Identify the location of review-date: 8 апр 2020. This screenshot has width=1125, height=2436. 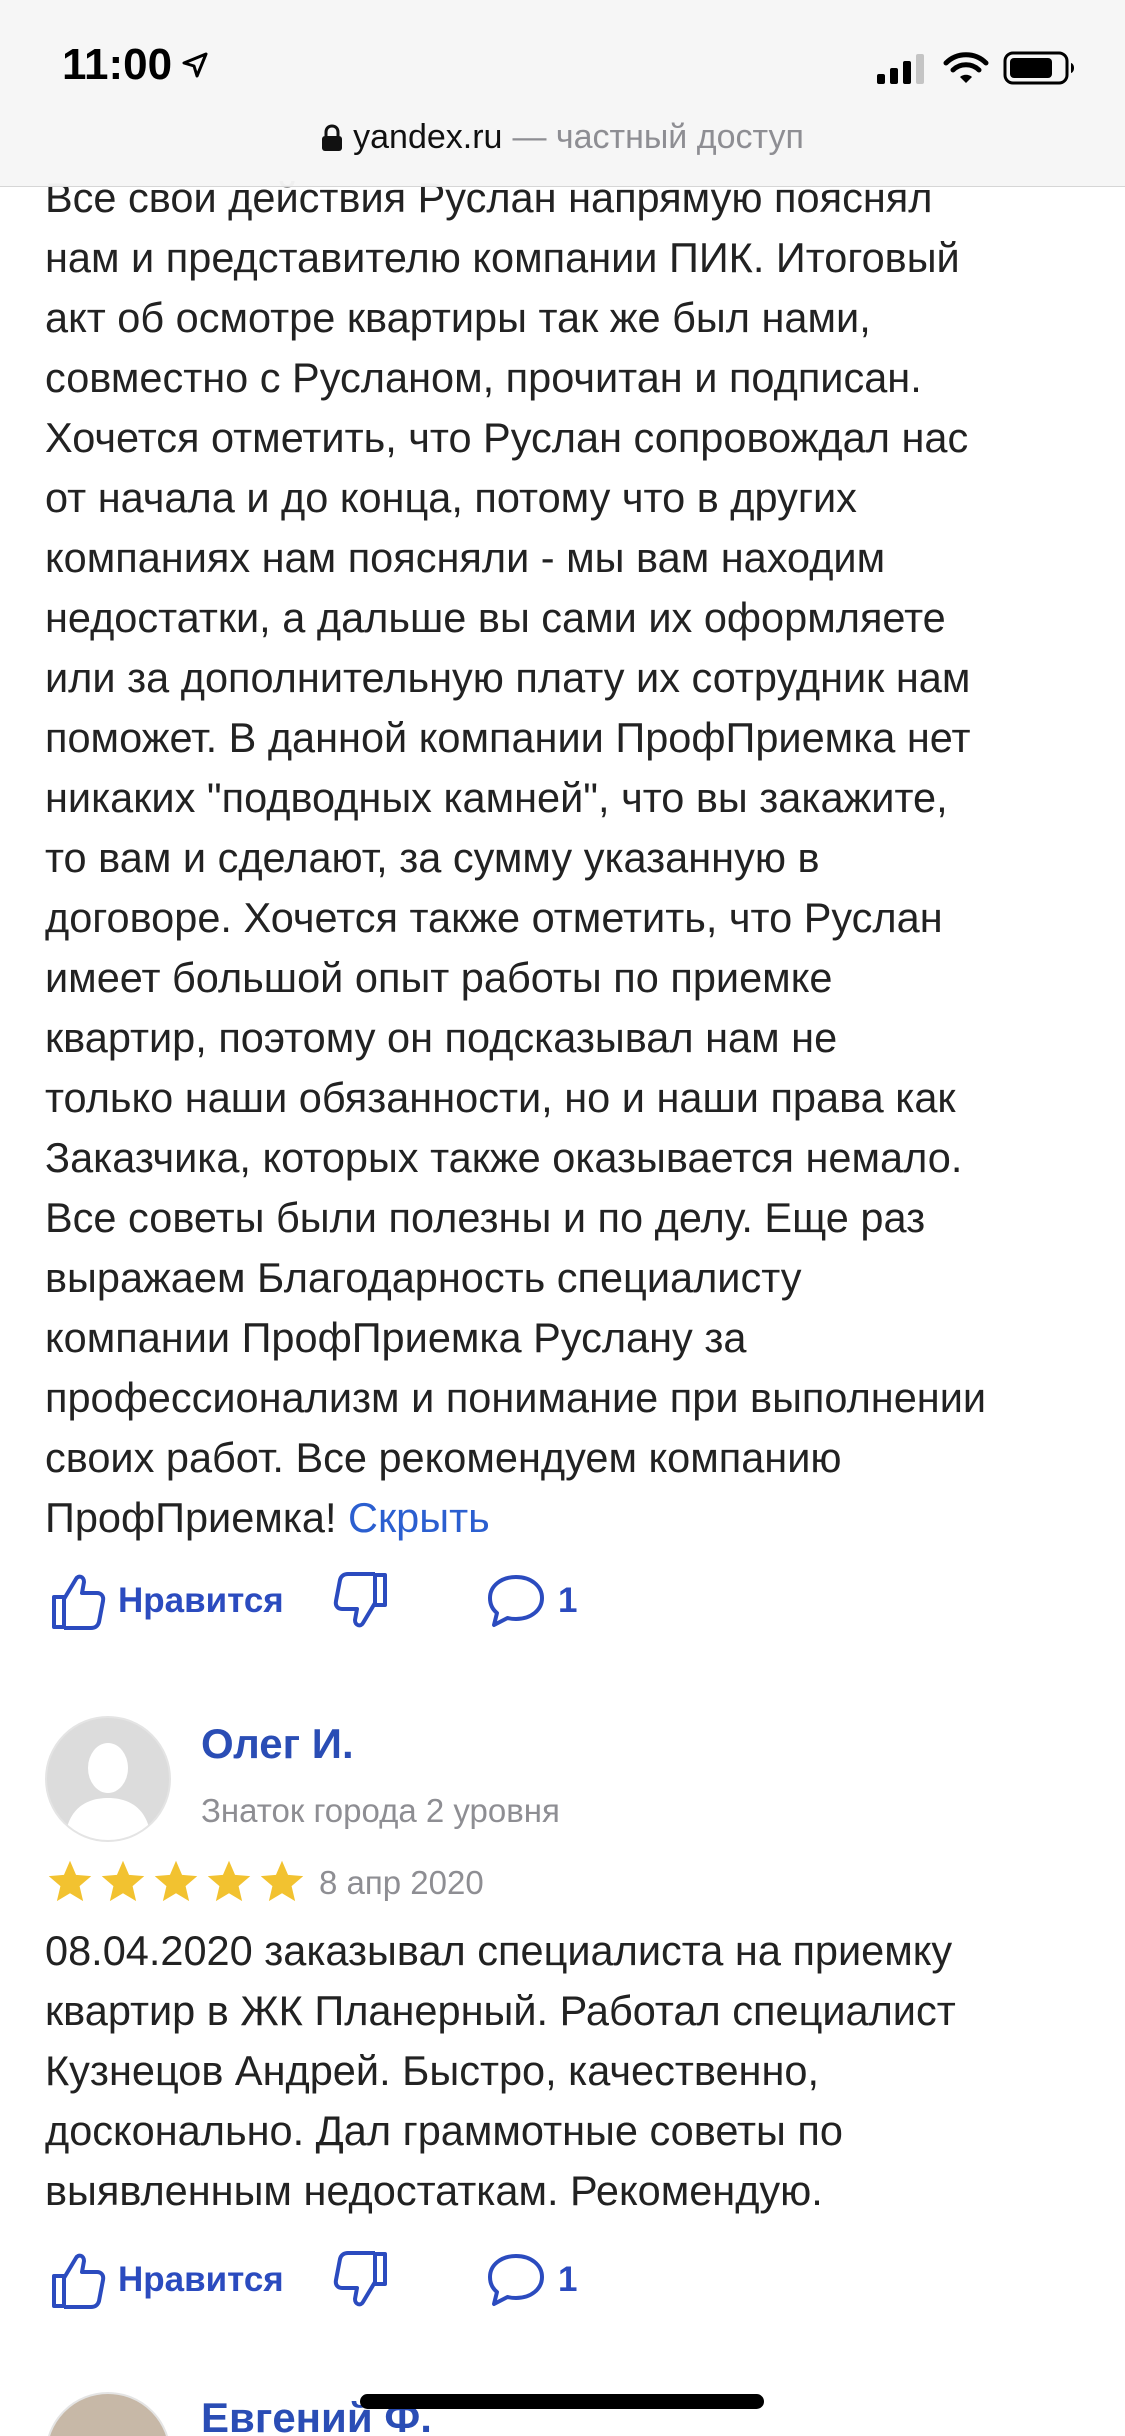
(401, 1882).